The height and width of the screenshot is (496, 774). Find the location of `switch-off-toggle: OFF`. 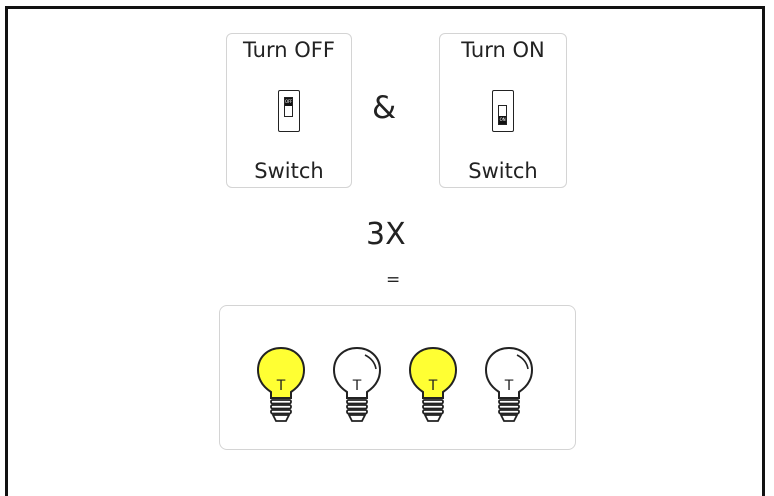

switch-off-toggle: OFF is located at coordinates (288, 107).